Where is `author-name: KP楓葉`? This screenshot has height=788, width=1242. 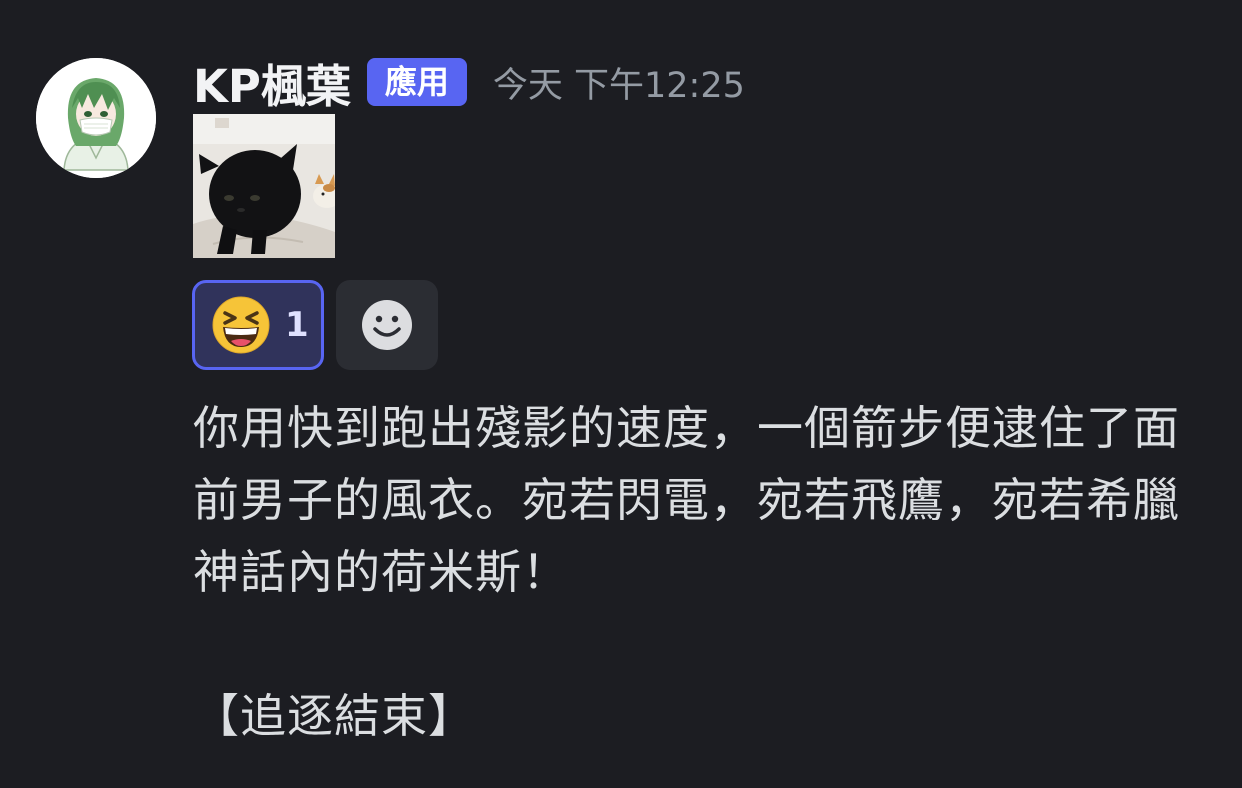 author-name: KP楓葉 is located at coordinates (272, 82).